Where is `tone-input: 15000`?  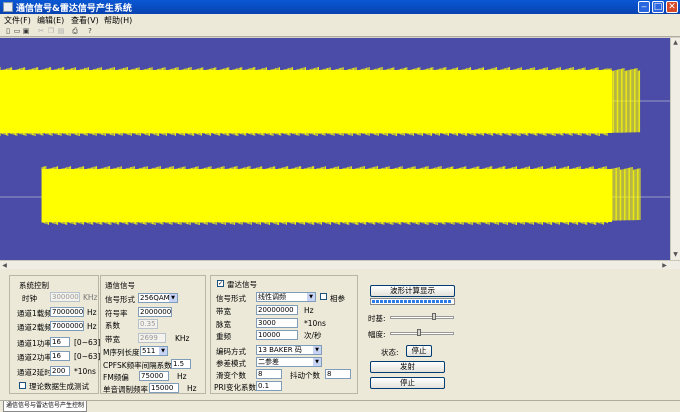
tone-input: 15000 is located at coordinates (164, 388).